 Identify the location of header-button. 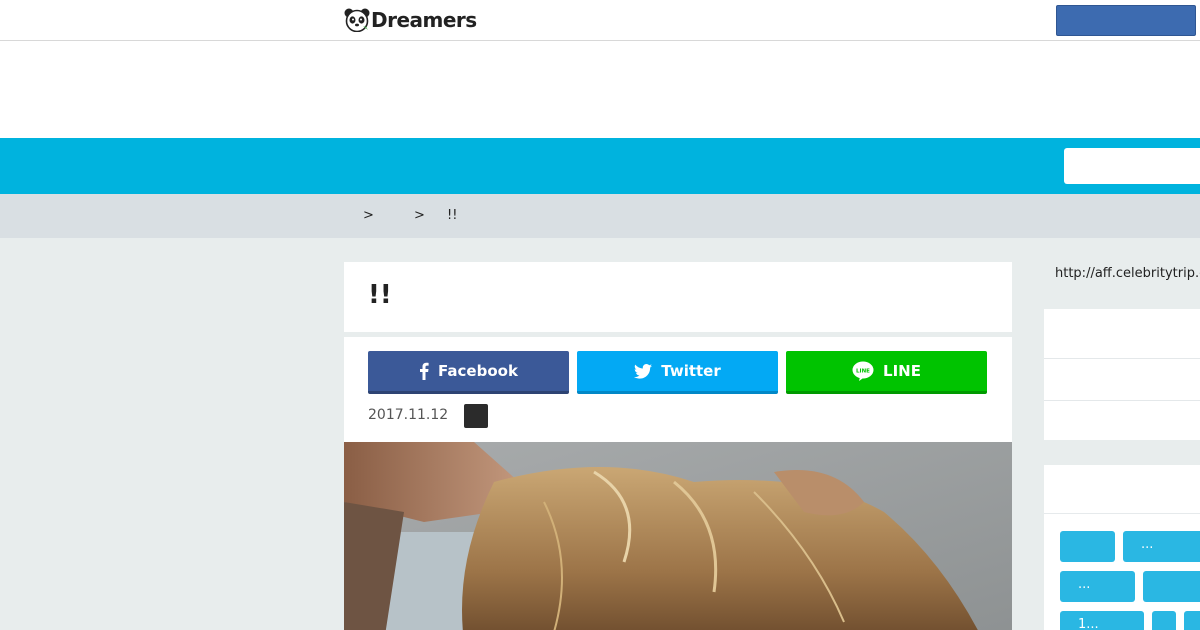
(1126, 20).